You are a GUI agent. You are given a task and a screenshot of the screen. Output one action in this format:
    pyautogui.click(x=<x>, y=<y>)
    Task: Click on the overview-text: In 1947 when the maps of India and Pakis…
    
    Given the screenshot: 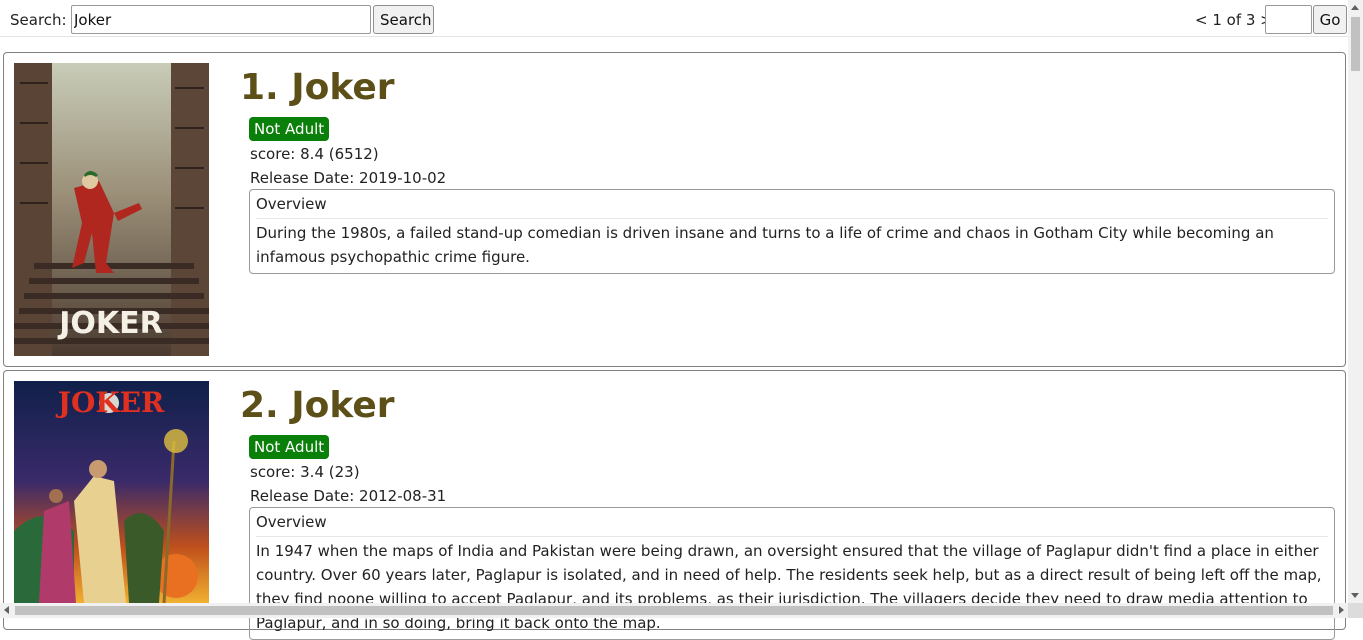 What is the action you would take?
    pyautogui.click(x=789, y=587)
    